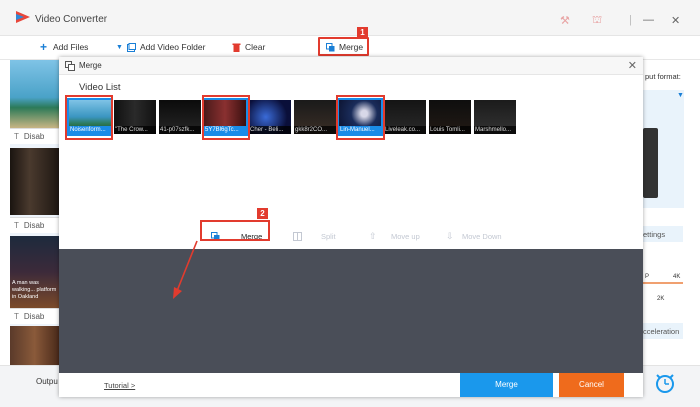  I want to click on add-video-folder-button: ▼ Add Video Folder, so click(160, 47).